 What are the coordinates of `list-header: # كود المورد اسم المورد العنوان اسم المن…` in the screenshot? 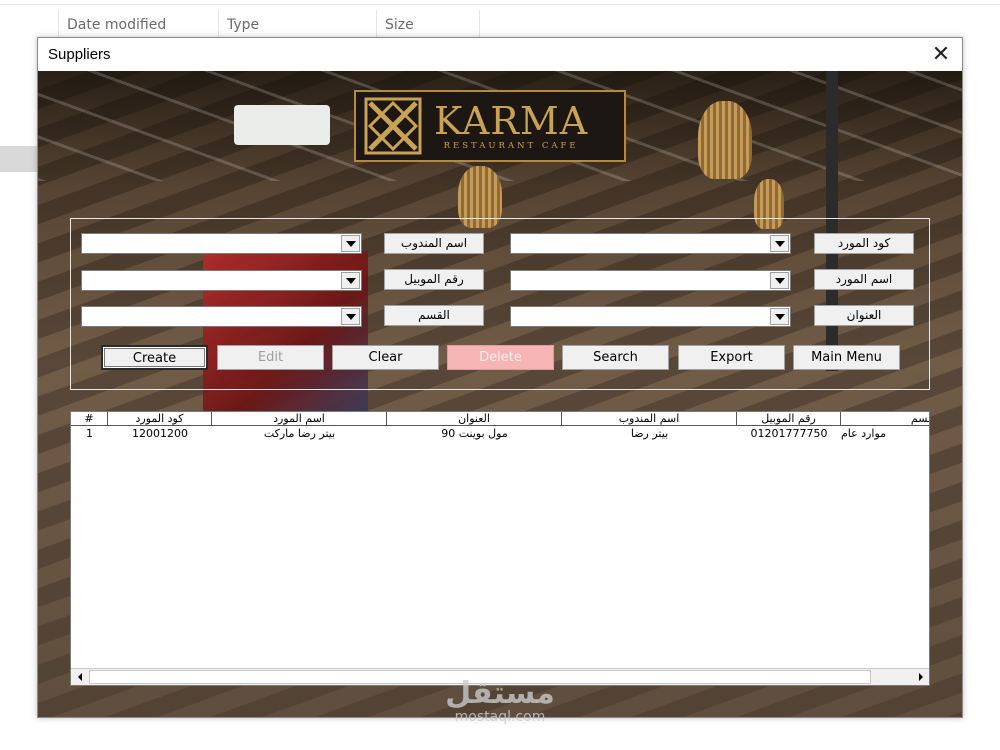 It's located at (500, 419).